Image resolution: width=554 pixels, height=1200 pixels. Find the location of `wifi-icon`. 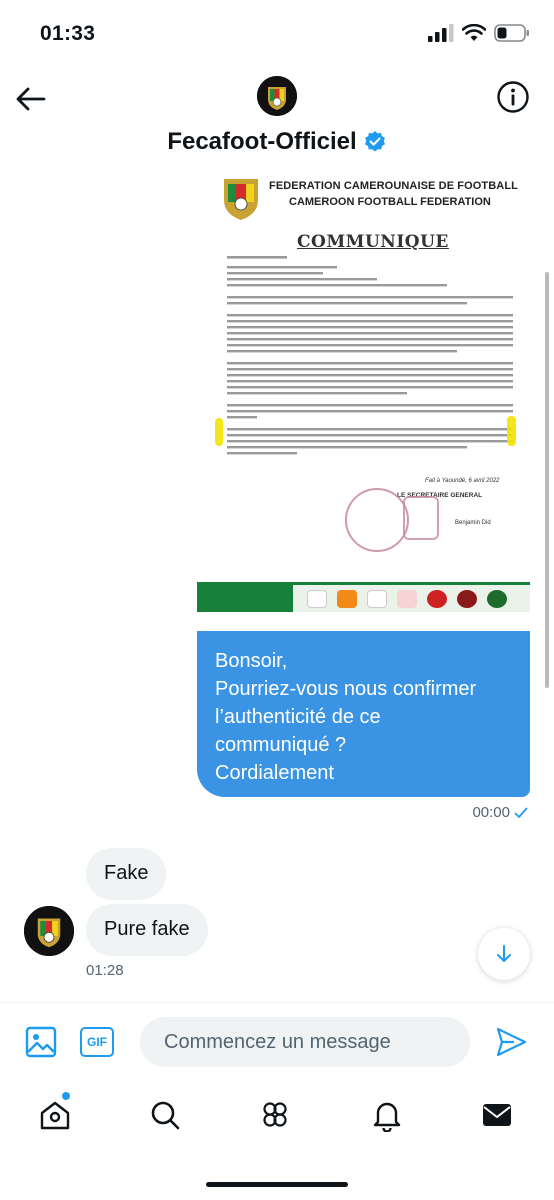

wifi-icon is located at coordinates (474, 32).